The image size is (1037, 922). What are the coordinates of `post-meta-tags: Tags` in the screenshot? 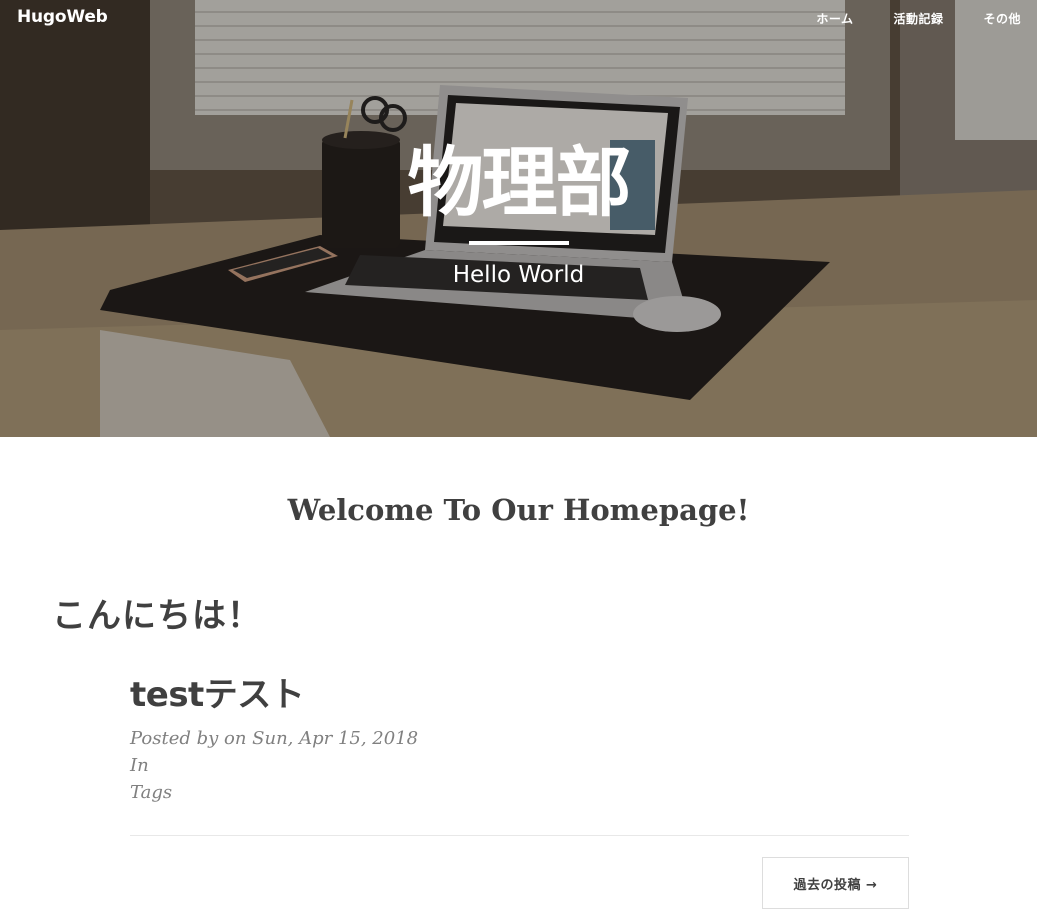 It's located at (151, 792).